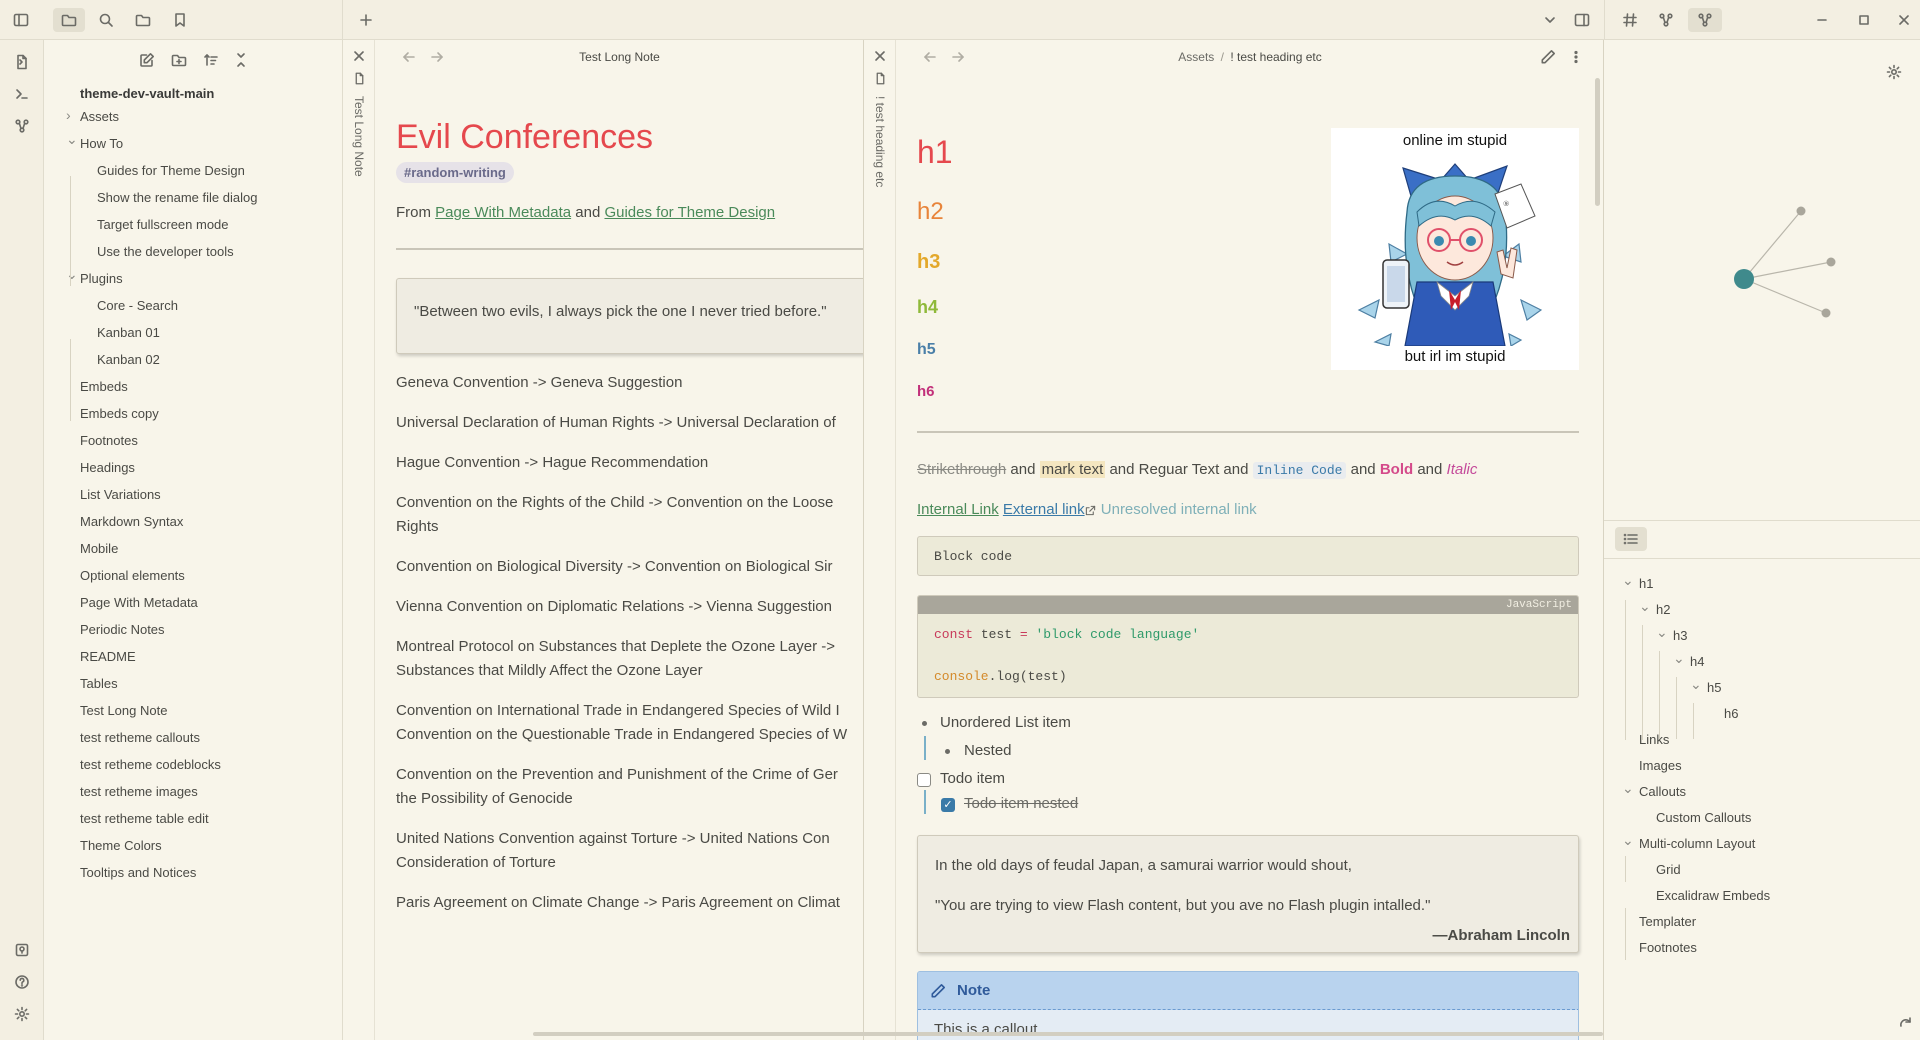 The height and width of the screenshot is (1040, 1920). Describe the element at coordinates (22, 982) in the screenshot. I see `help-icon` at that location.